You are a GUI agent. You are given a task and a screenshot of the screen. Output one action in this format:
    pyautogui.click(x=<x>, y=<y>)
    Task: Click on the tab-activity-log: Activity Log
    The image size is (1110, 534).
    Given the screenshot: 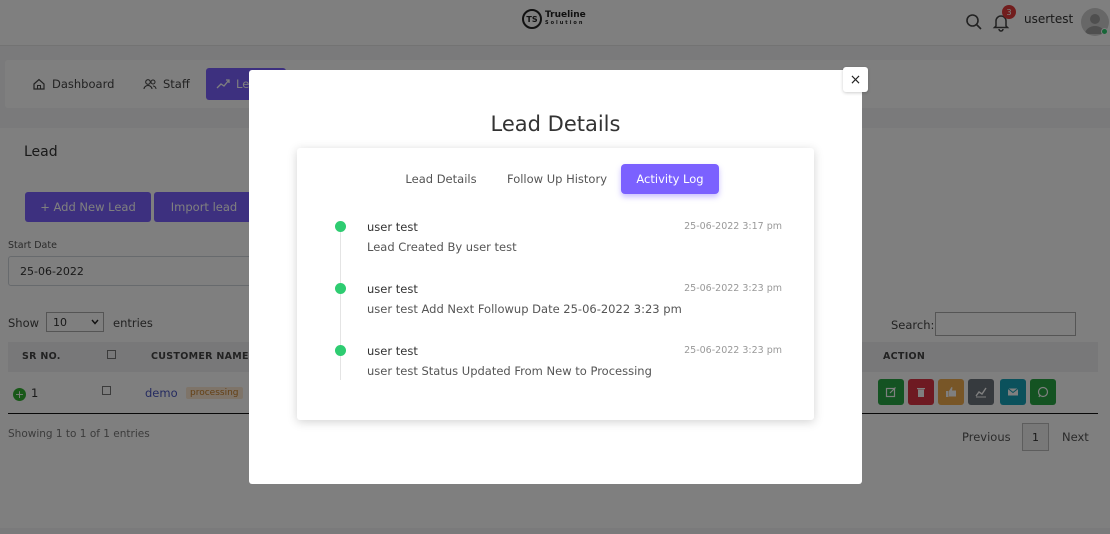 What is the action you would take?
    pyautogui.click(x=670, y=179)
    